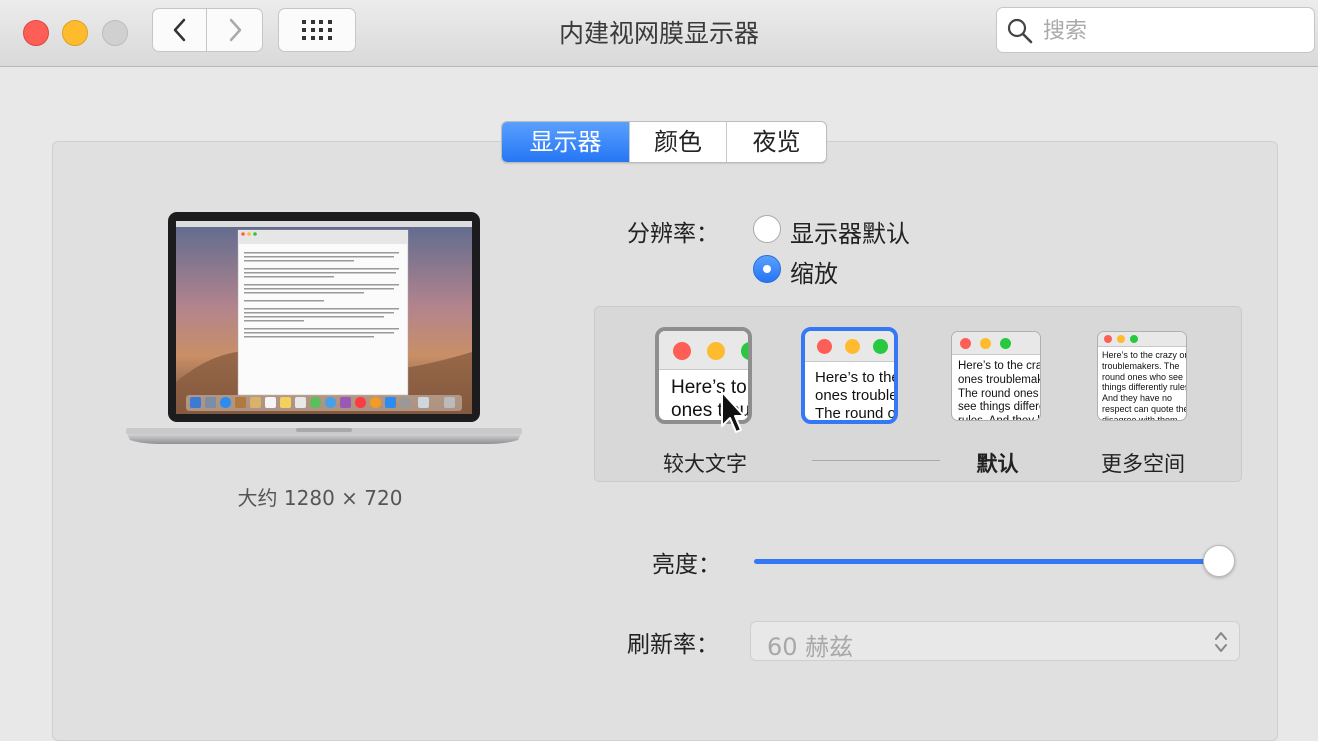 The image size is (1318, 741). What do you see at coordinates (1143, 464) in the screenshot?
I see `scale-option-more-space-label: 更多空间` at bounding box center [1143, 464].